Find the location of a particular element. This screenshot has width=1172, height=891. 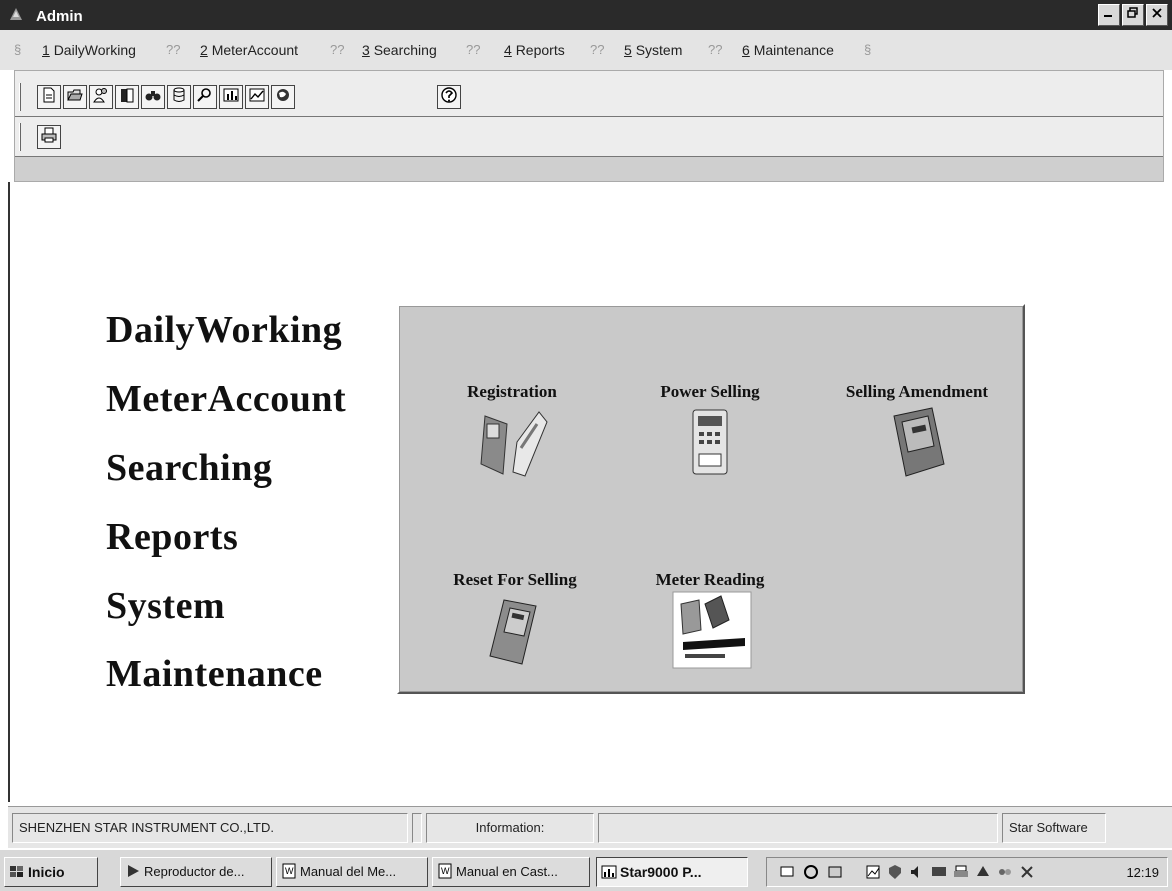

menu-reports: 4 Reports is located at coordinates (534, 50).